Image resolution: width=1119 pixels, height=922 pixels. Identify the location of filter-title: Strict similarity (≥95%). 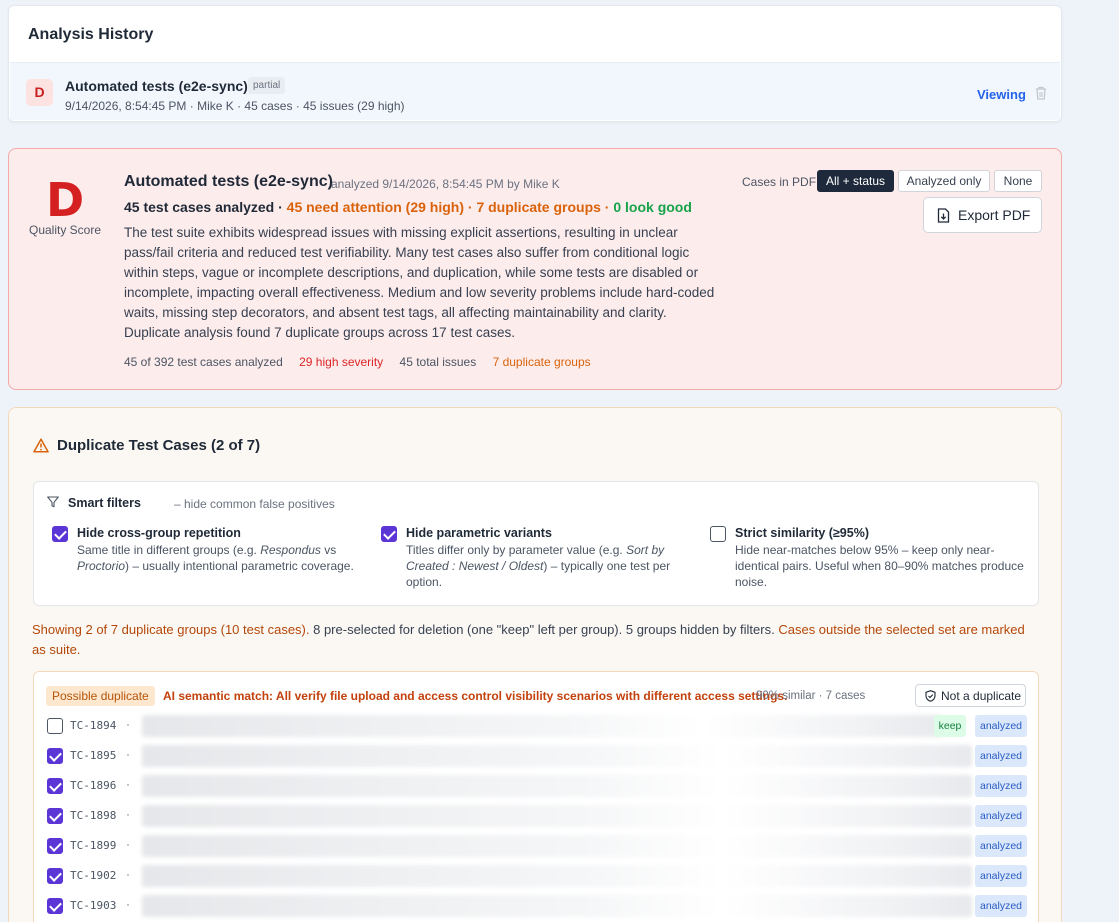
(802, 533).